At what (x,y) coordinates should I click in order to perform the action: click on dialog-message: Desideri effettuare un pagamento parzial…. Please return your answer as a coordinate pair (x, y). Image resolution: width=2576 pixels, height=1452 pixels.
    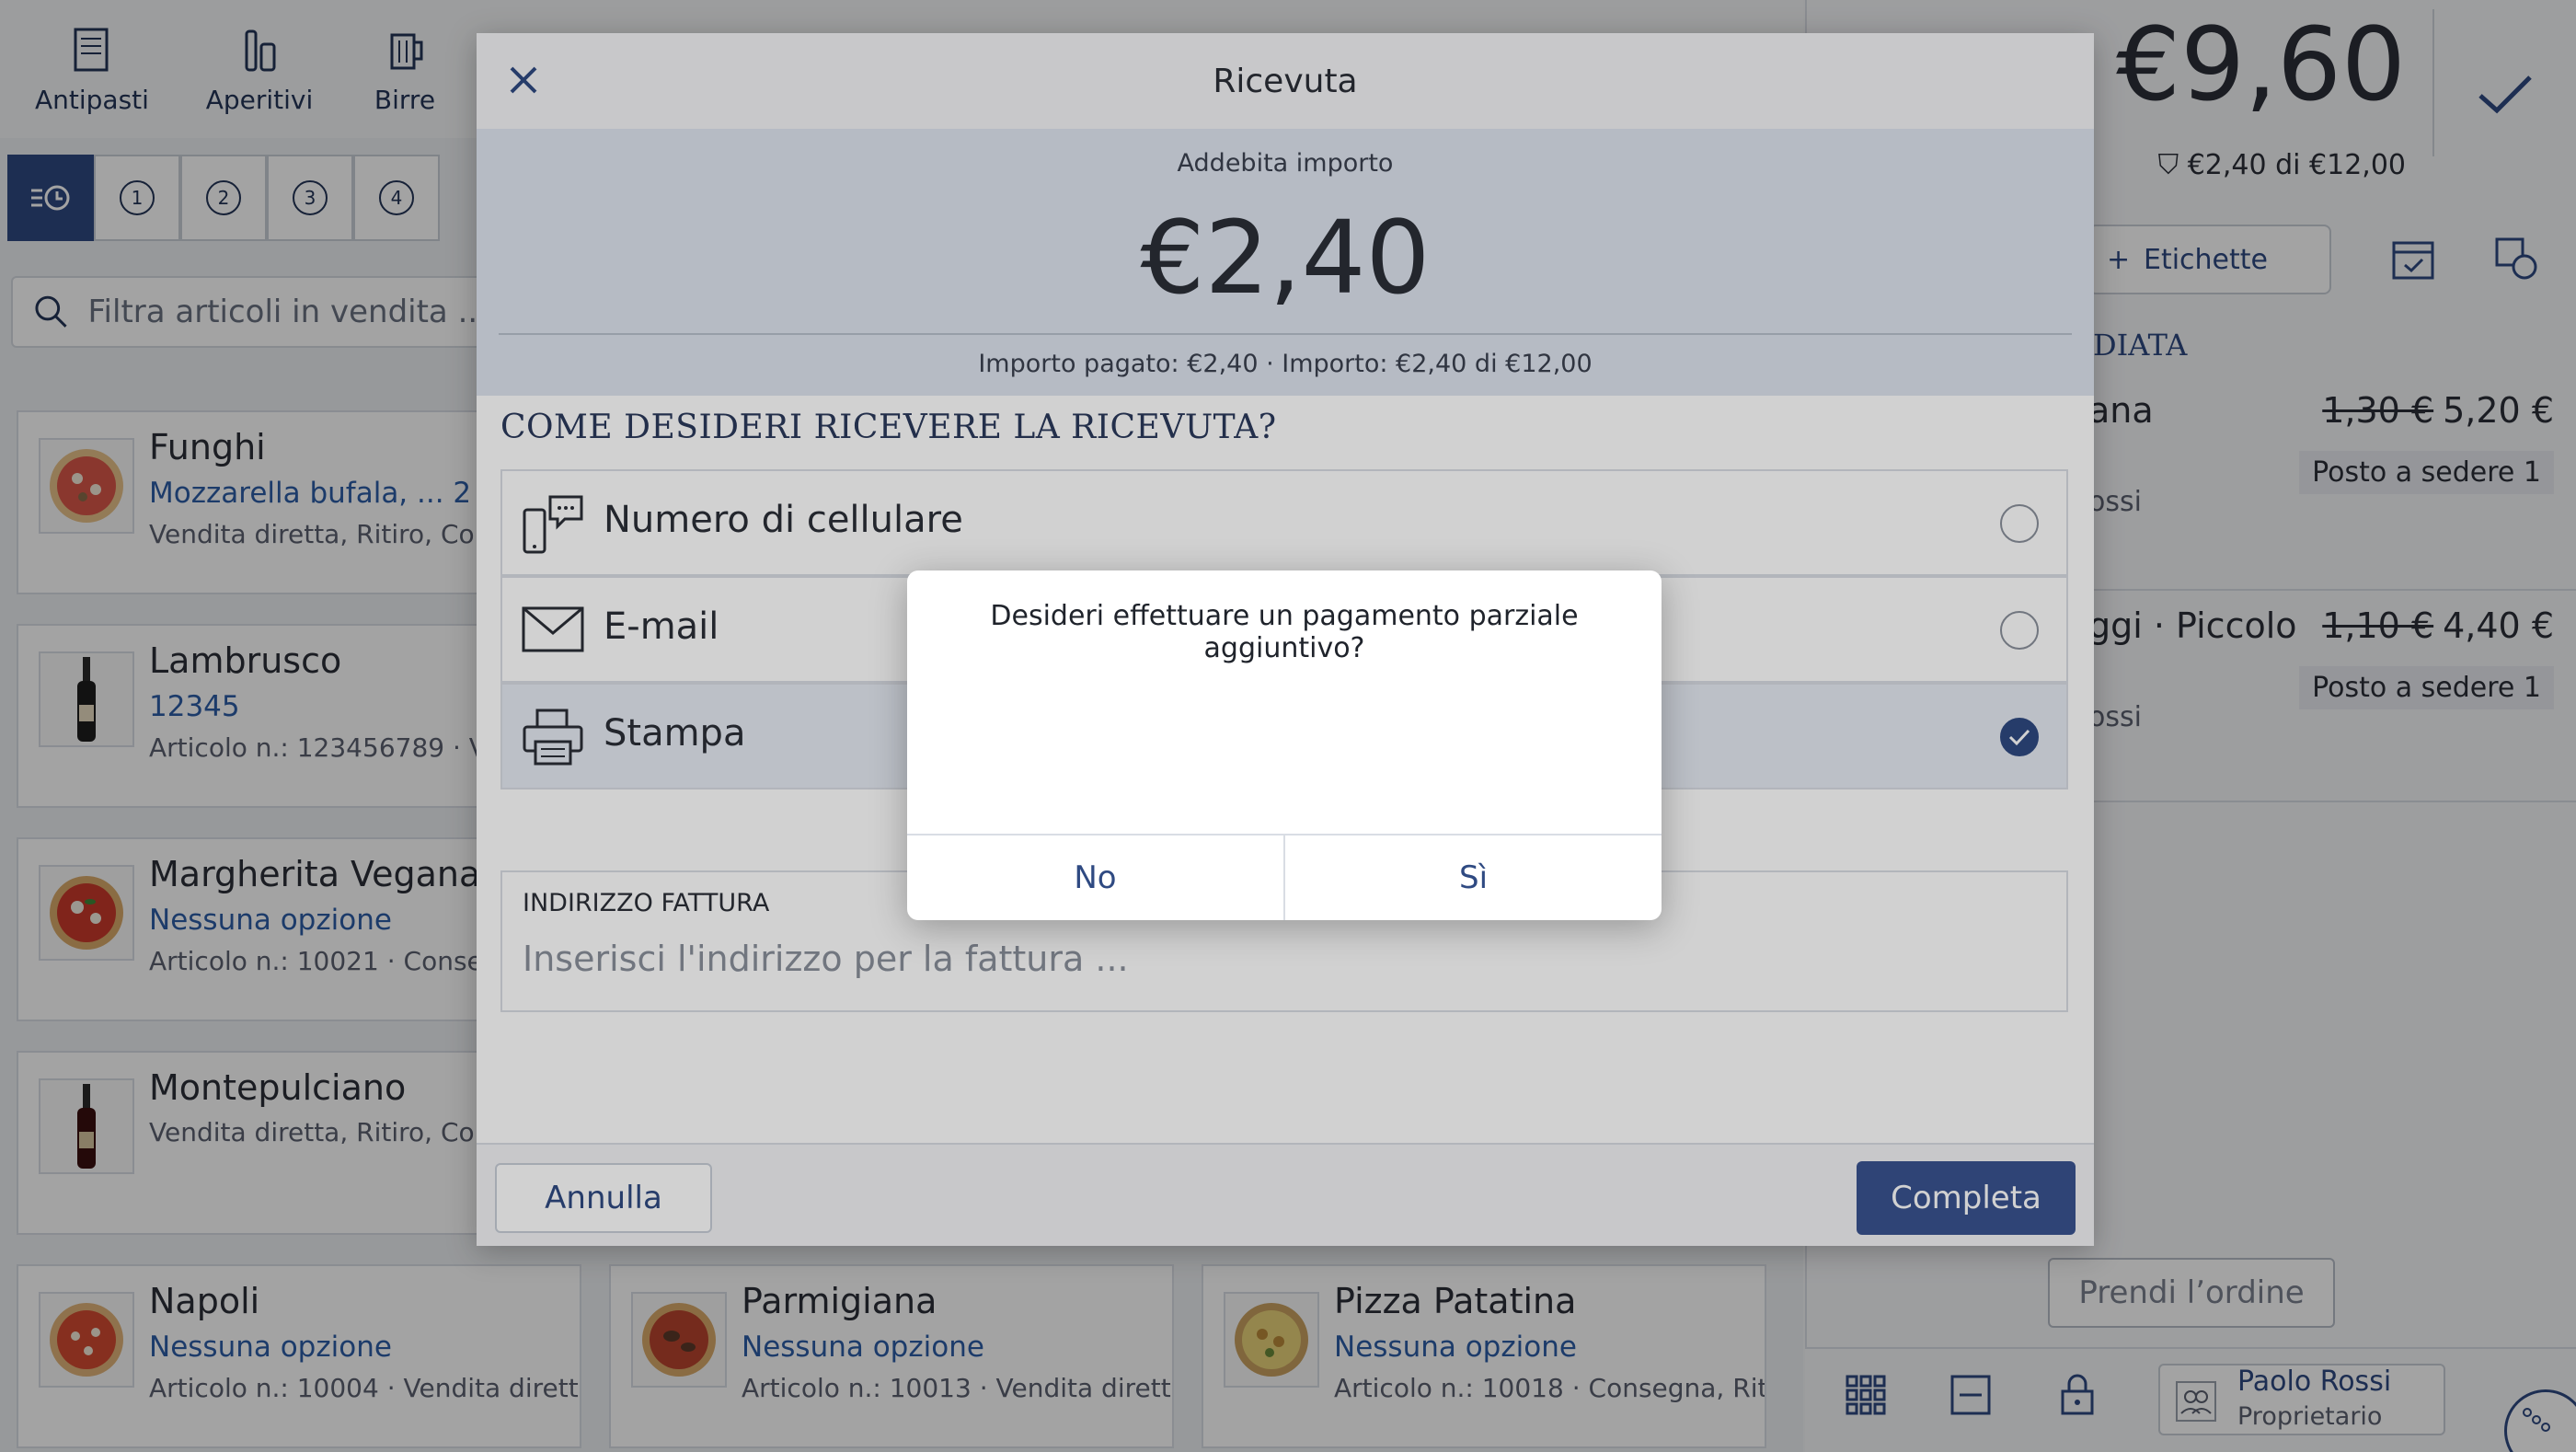
    Looking at the image, I should click on (1284, 632).